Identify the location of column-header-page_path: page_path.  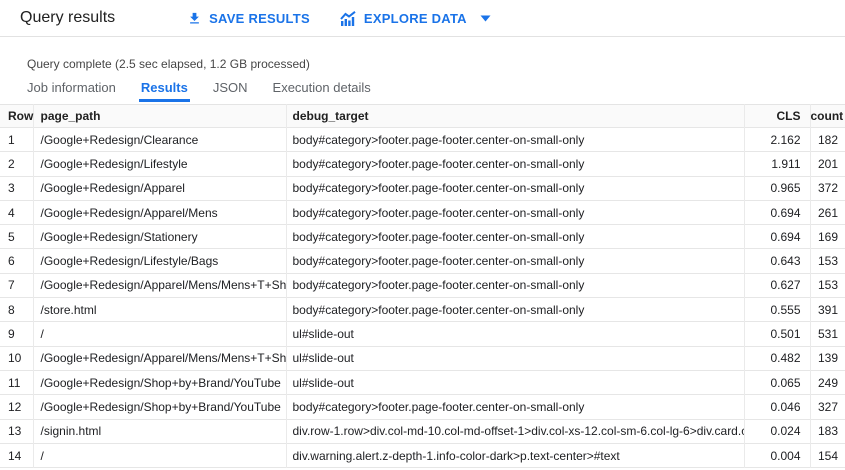
(160, 116).